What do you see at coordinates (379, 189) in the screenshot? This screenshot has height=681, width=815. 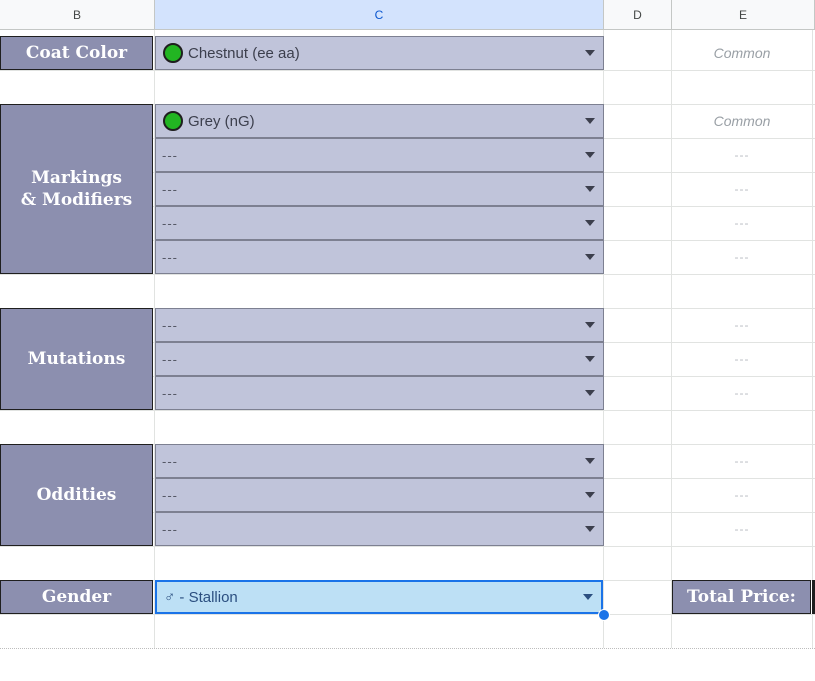 I see `markings-dropdown-3: ---` at bounding box center [379, 189].